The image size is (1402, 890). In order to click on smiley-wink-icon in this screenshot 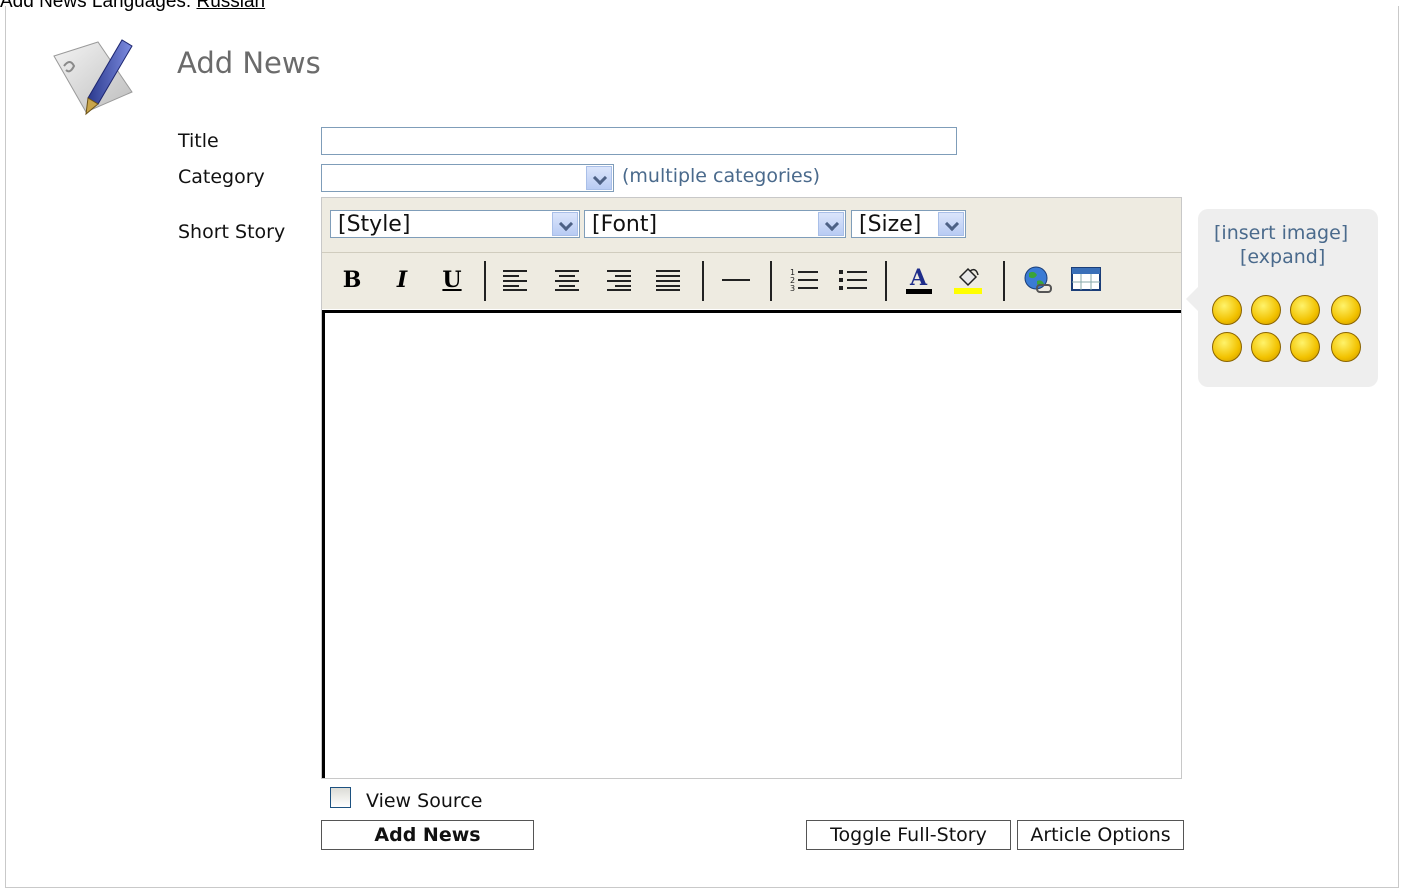, I will do `click(1266, 310)`.